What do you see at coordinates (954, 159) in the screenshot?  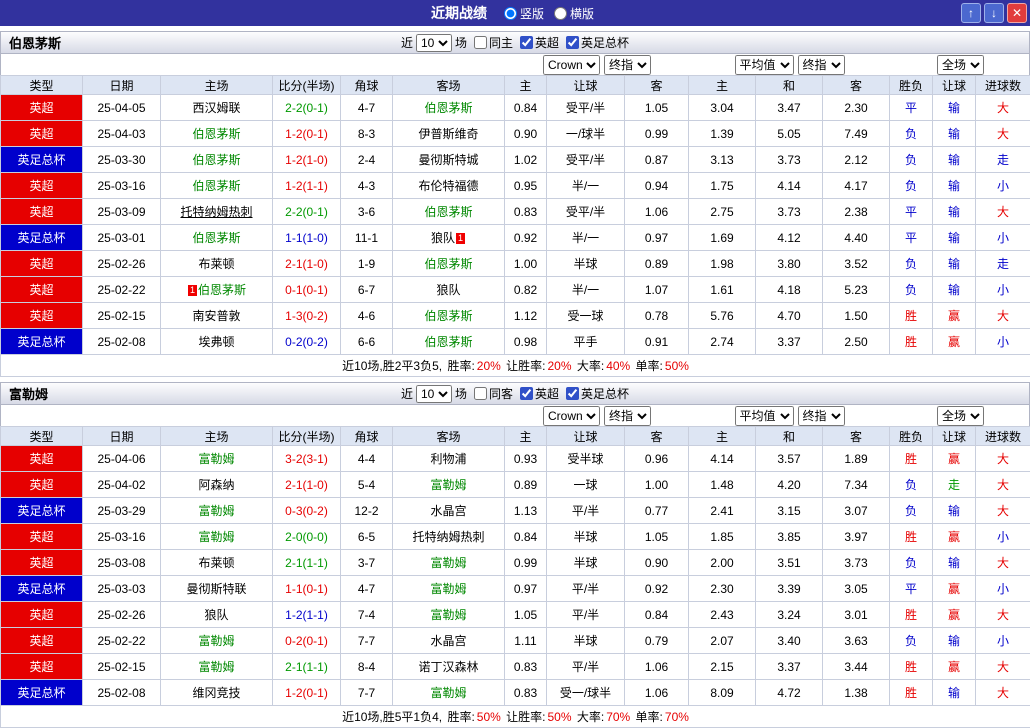 I see `handicap-result: 输` at bounding box center [954, 159].